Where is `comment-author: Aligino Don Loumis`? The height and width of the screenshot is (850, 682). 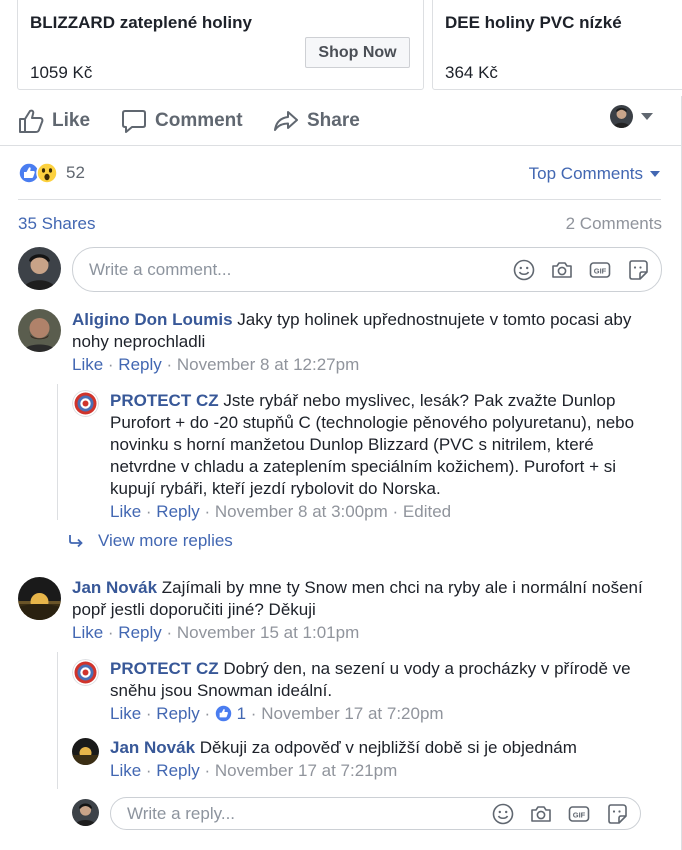
comment-author: Aligino Don Loumis is located at coordinates (152, 319).